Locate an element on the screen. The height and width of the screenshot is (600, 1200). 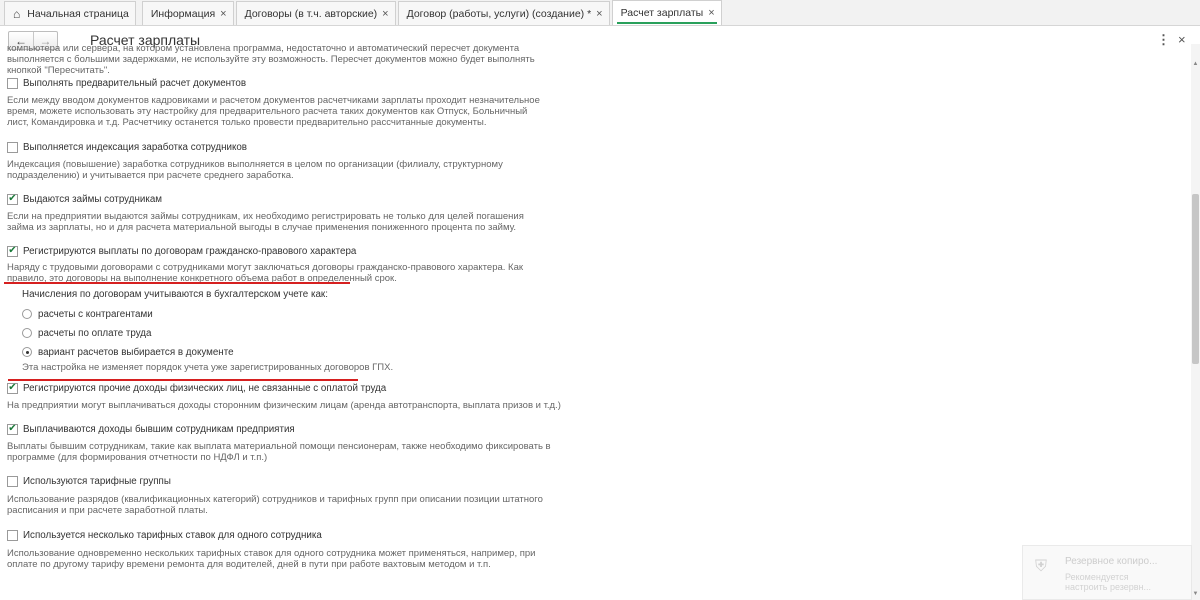
tab-2: Договоры (в т.ч. авторские) × is located at coordinates (315, 13).